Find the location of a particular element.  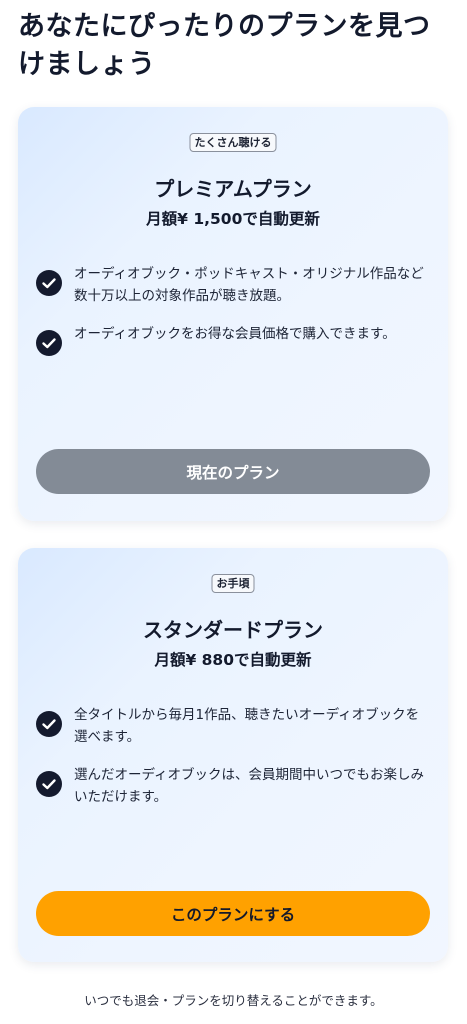

footer-note: いつでも退会・プランを切り替えることができます。 is located at coordinates (233, 1000).